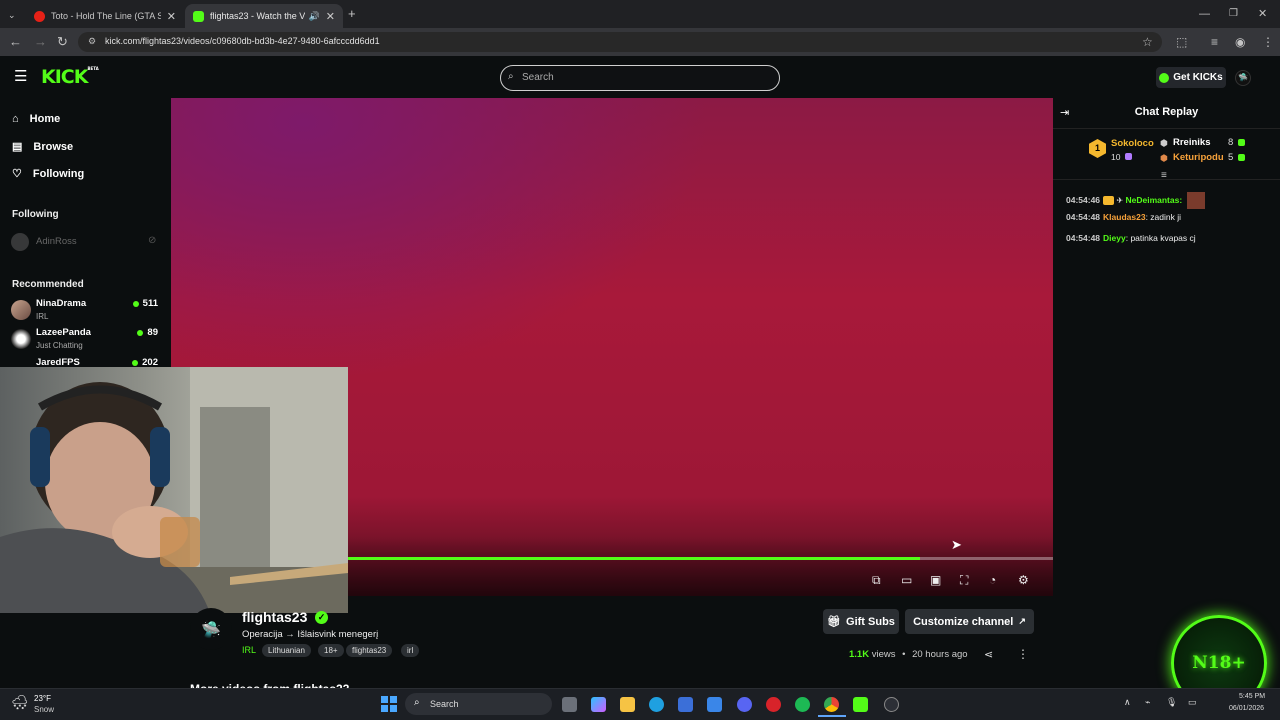 This screenshot has height=720, width=1280. Describe the element at coordinates (20, 76) in the screenshot. I see `hamburger-menu-icon: ☰` at that location.